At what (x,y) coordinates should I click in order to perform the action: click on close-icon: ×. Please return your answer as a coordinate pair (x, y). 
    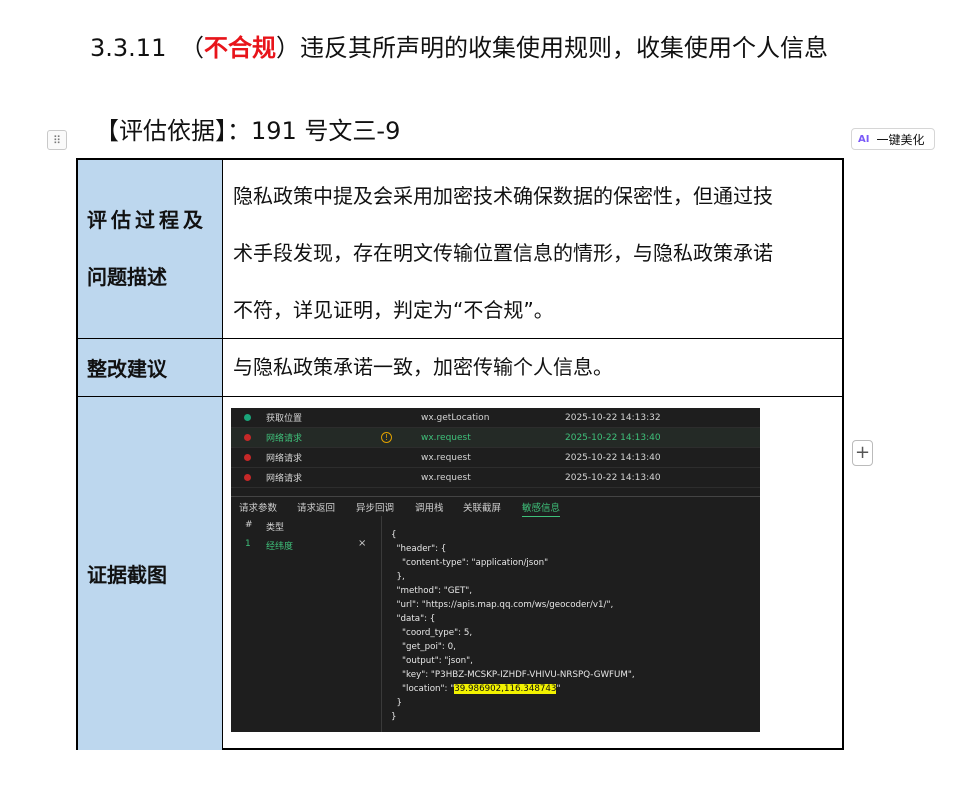
    Looking at the image, I should click on (362, 543).